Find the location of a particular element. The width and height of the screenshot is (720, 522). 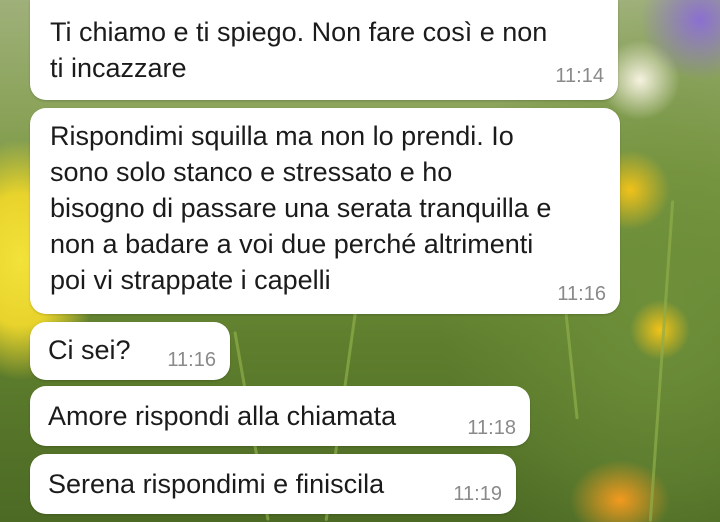

incoming-message-bubble: Ci sei? 11:16 is located at coordinates (130, 351).